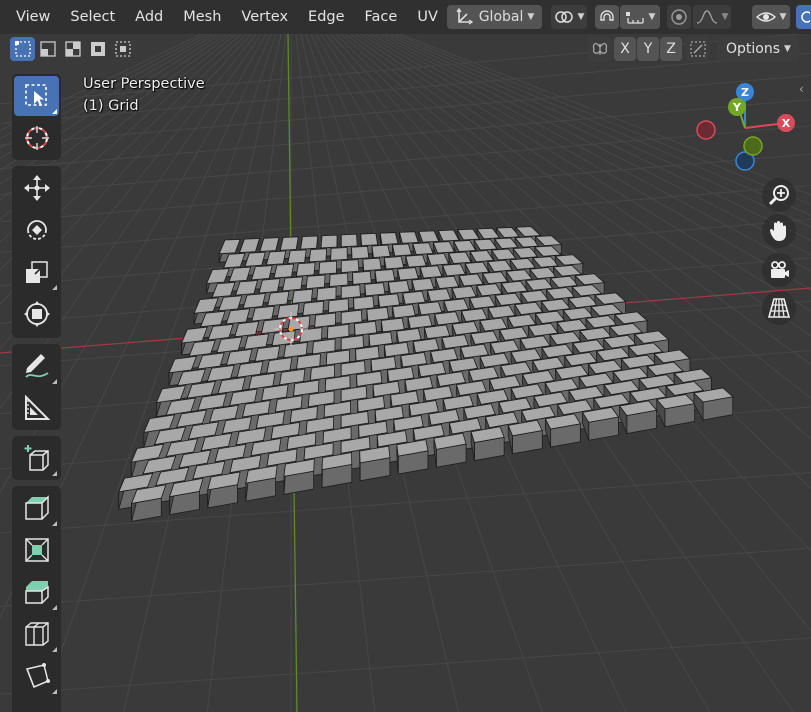  Describe the element at coordinates (202, 17) in the screenshot. I see `menu-mesh: Mesh` at that location.